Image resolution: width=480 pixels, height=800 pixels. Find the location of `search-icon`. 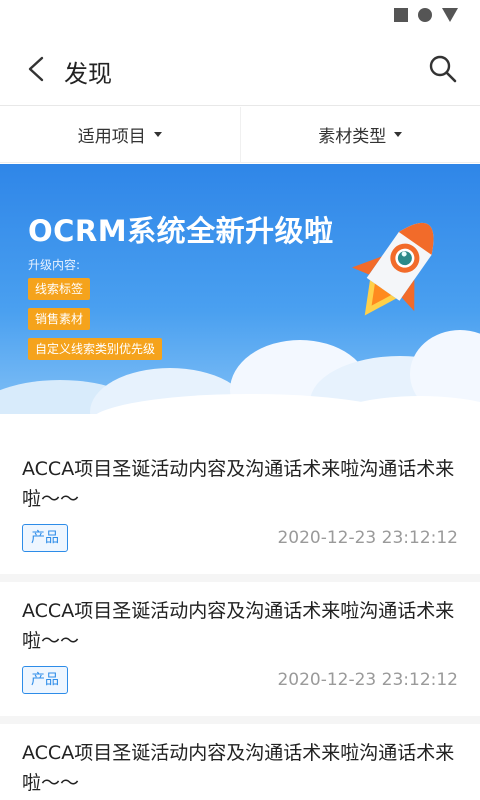

search-icon is located at coordinates (443, 69).